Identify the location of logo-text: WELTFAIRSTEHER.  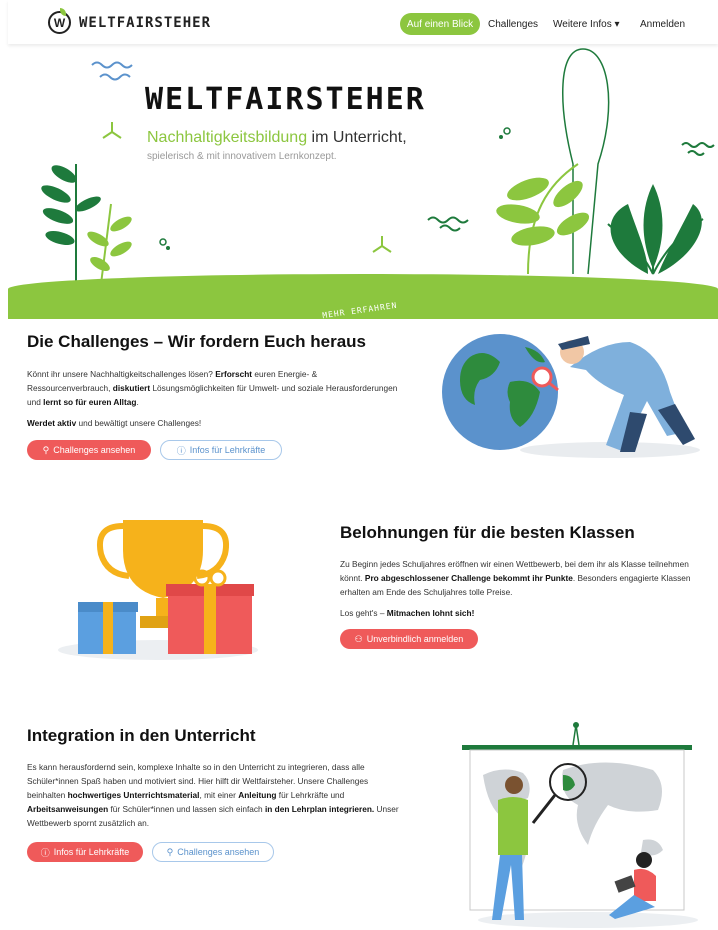
(145, 22).